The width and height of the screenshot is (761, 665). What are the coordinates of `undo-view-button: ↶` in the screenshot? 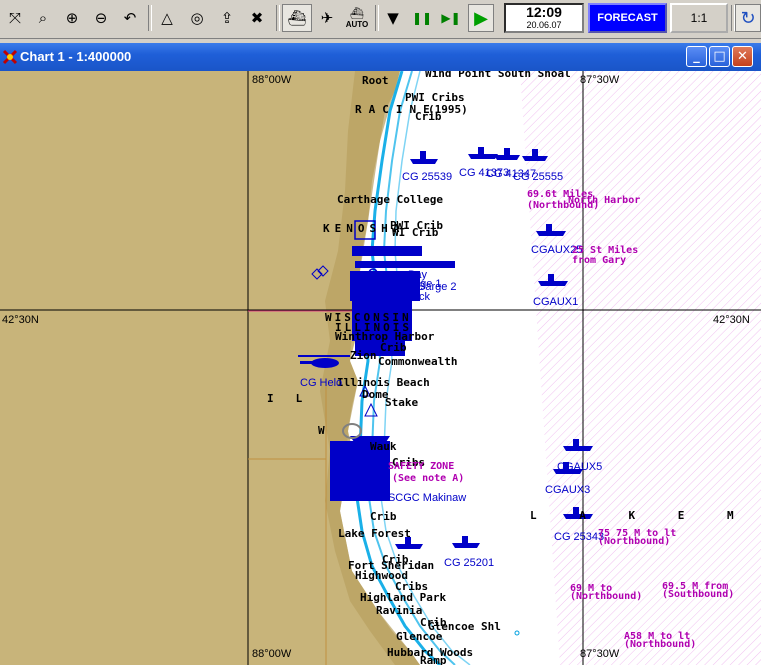 It's located at (130, 18).